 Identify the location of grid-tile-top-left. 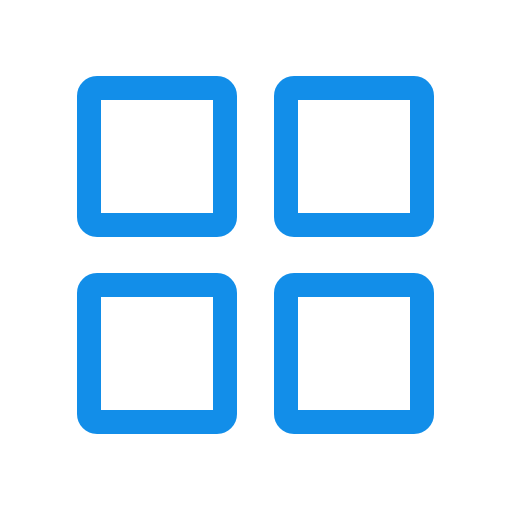
(157, 156).